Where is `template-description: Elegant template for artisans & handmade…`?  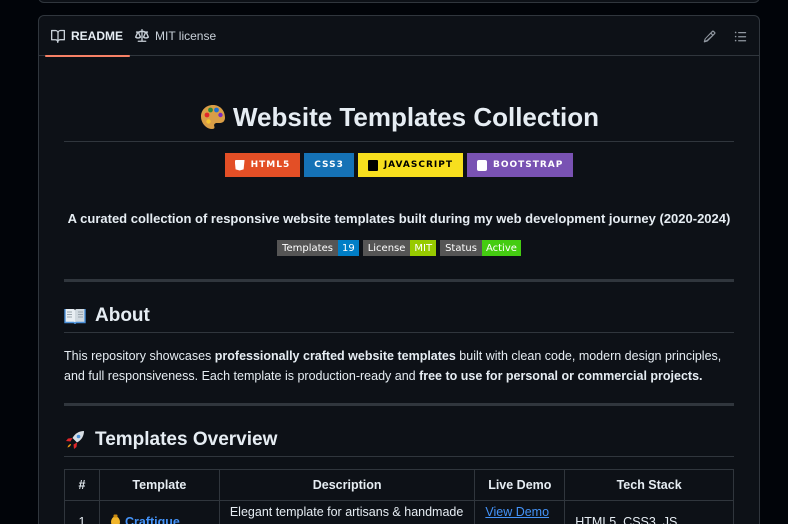 template-description: Elegant template for artisans & handmade… is located at coordinates (347, 512).